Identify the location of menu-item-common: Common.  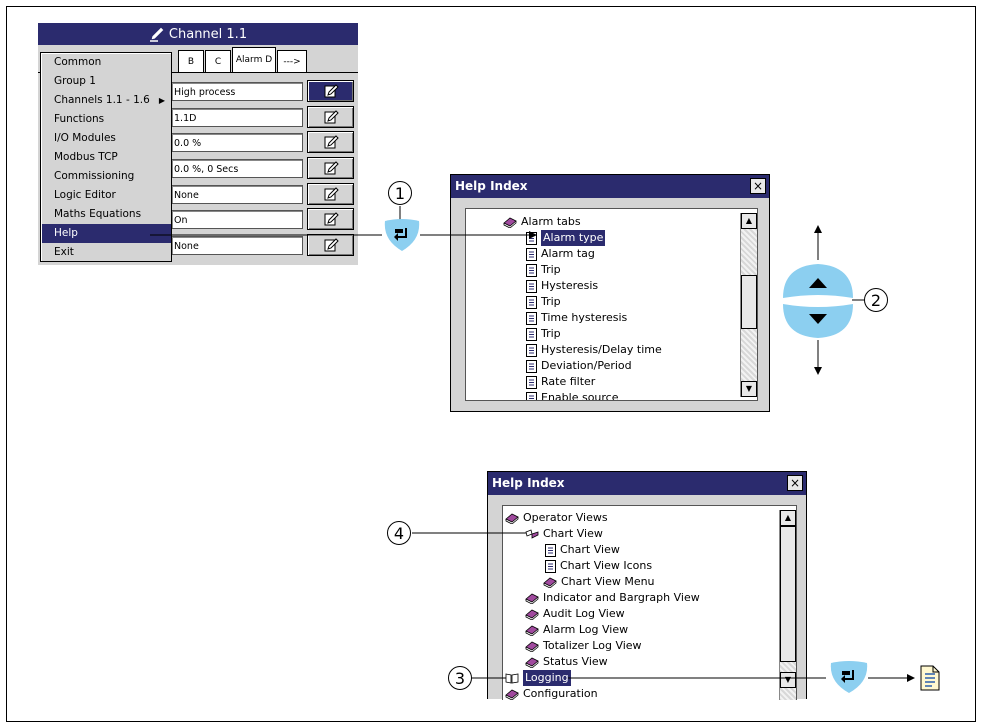
(106, 62).